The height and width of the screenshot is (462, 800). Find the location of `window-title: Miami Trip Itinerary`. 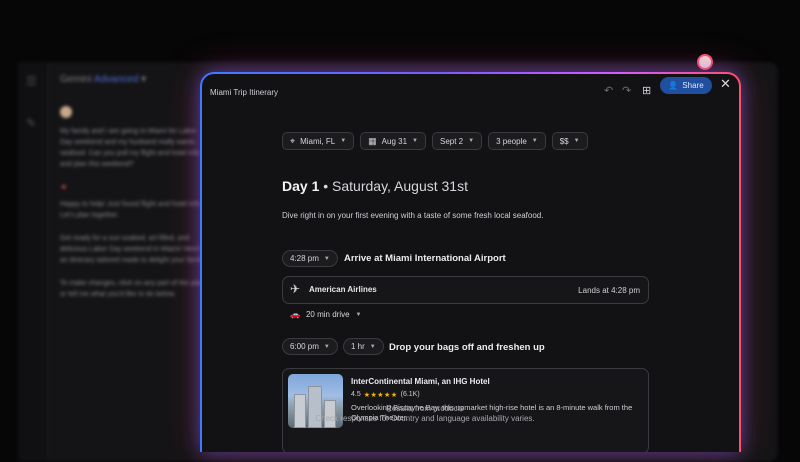

window-title: Miami Trip Itinerary is located at coordinates (244, 92).